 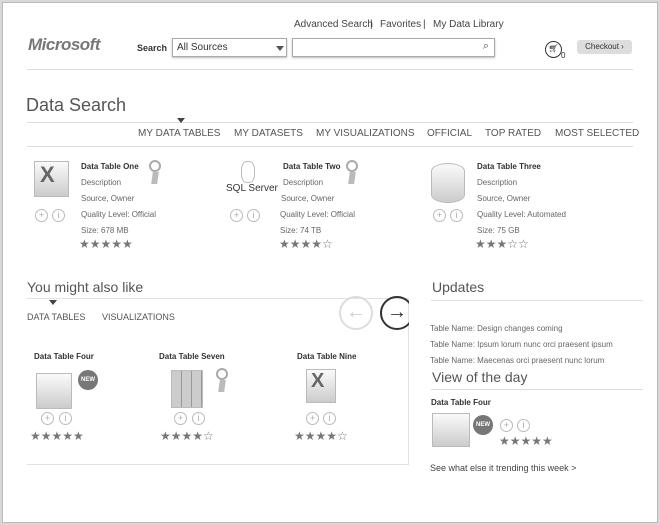 What do you see at coordinates (152, 48) in the screenshot?
I see `search-label: Search` at bounding box center [152, 48].